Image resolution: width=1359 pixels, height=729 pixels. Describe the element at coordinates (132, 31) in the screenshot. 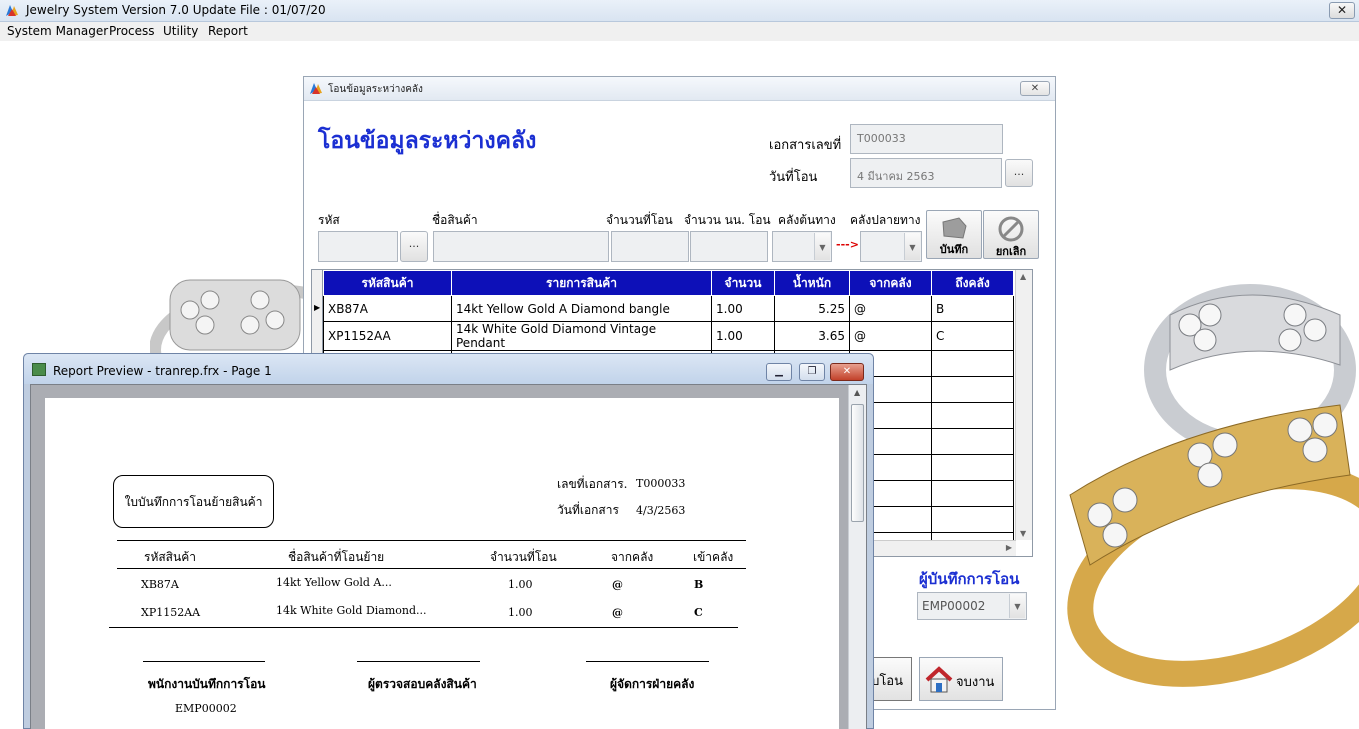

I see `menu-process: Process` at that location.